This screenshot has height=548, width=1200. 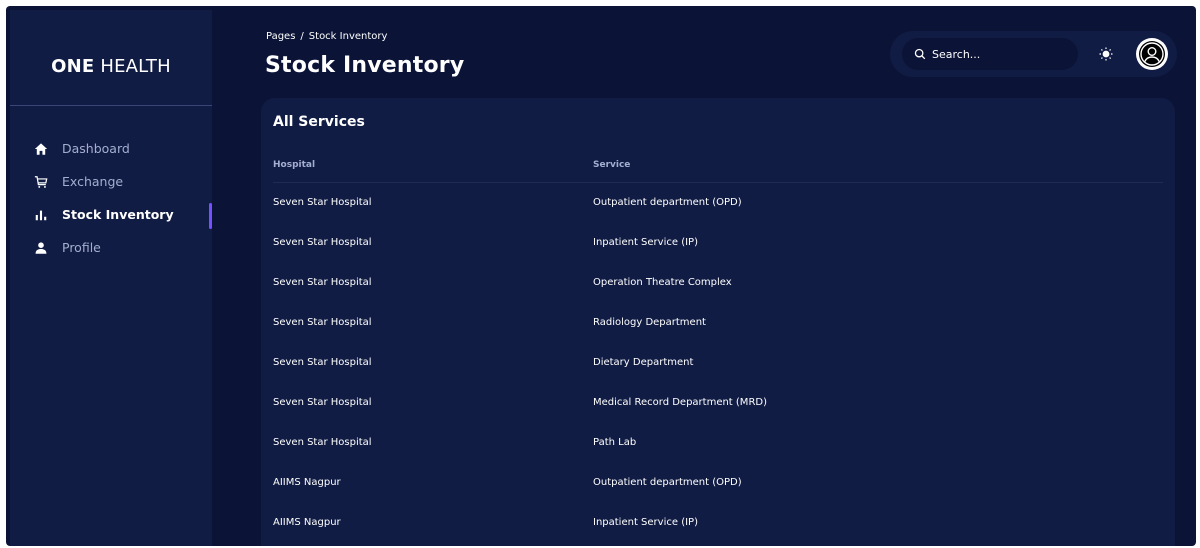 I want to click on sidebar-item-profile: Profile, so click(x=111, y=247).